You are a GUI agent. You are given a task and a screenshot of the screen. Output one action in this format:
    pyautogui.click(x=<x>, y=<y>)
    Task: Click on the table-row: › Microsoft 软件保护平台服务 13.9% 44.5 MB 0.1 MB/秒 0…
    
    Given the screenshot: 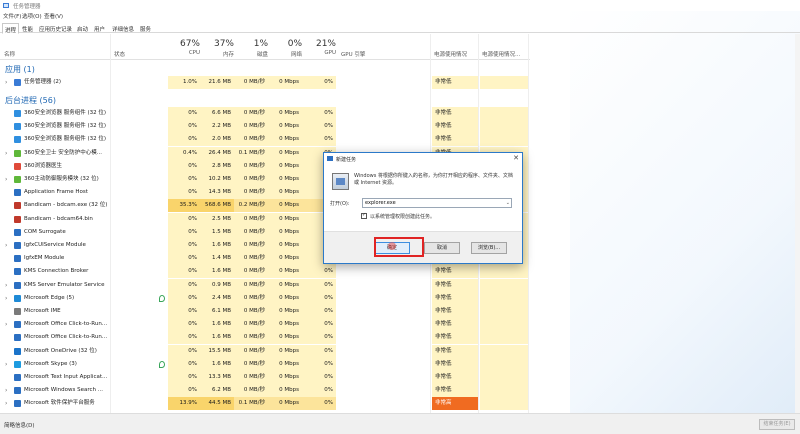 What is the action you would take?
    pyautogui.click(x=265, y=404)
    